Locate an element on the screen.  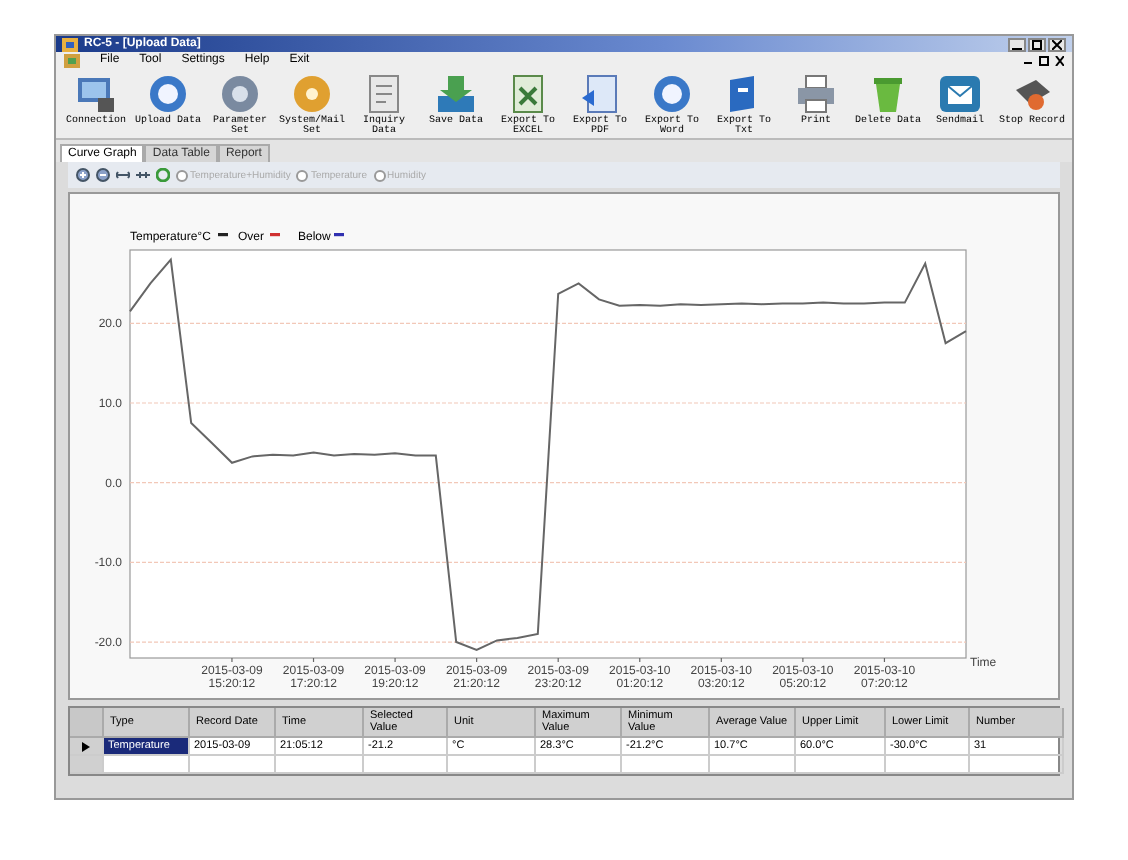
header-corner is located at coordinates (87, 723).